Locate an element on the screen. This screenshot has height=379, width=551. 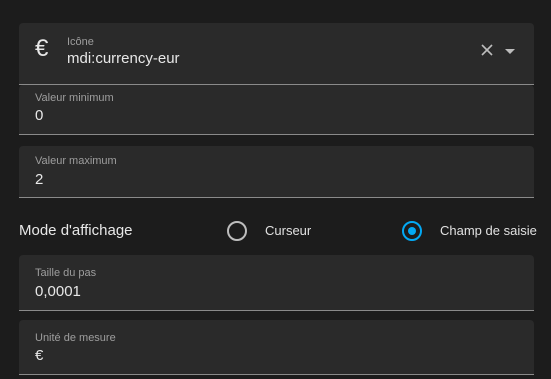
max-value-input: 2 is located at coordinates (39, 179).